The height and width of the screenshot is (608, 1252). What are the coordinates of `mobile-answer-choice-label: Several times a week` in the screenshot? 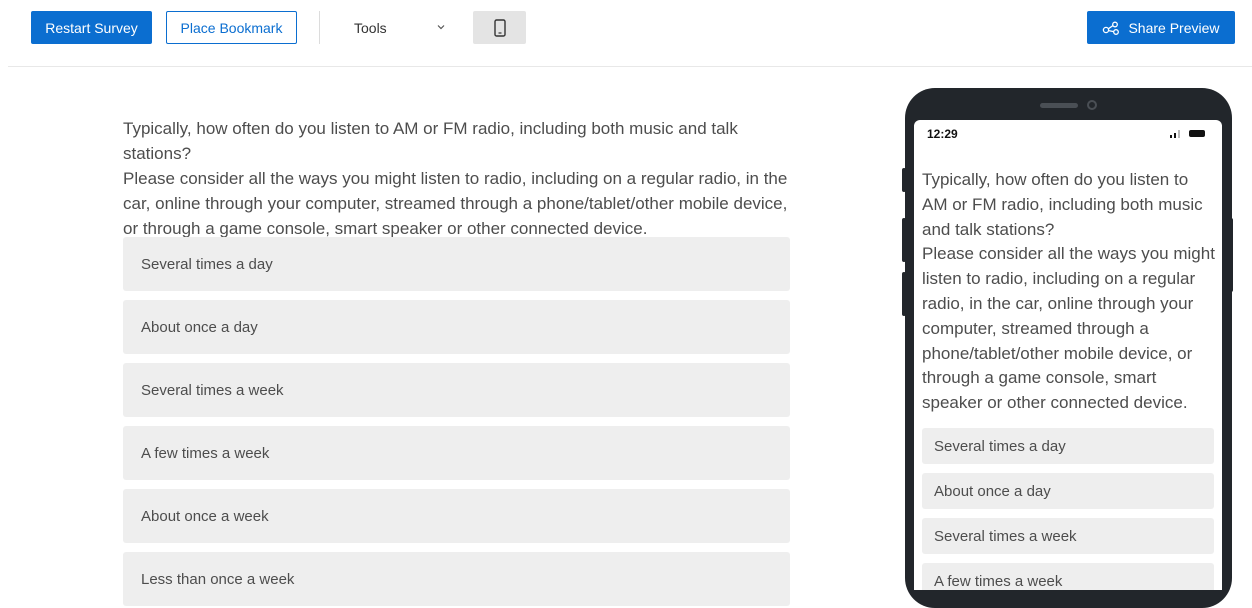 It's located at (1005, 536).